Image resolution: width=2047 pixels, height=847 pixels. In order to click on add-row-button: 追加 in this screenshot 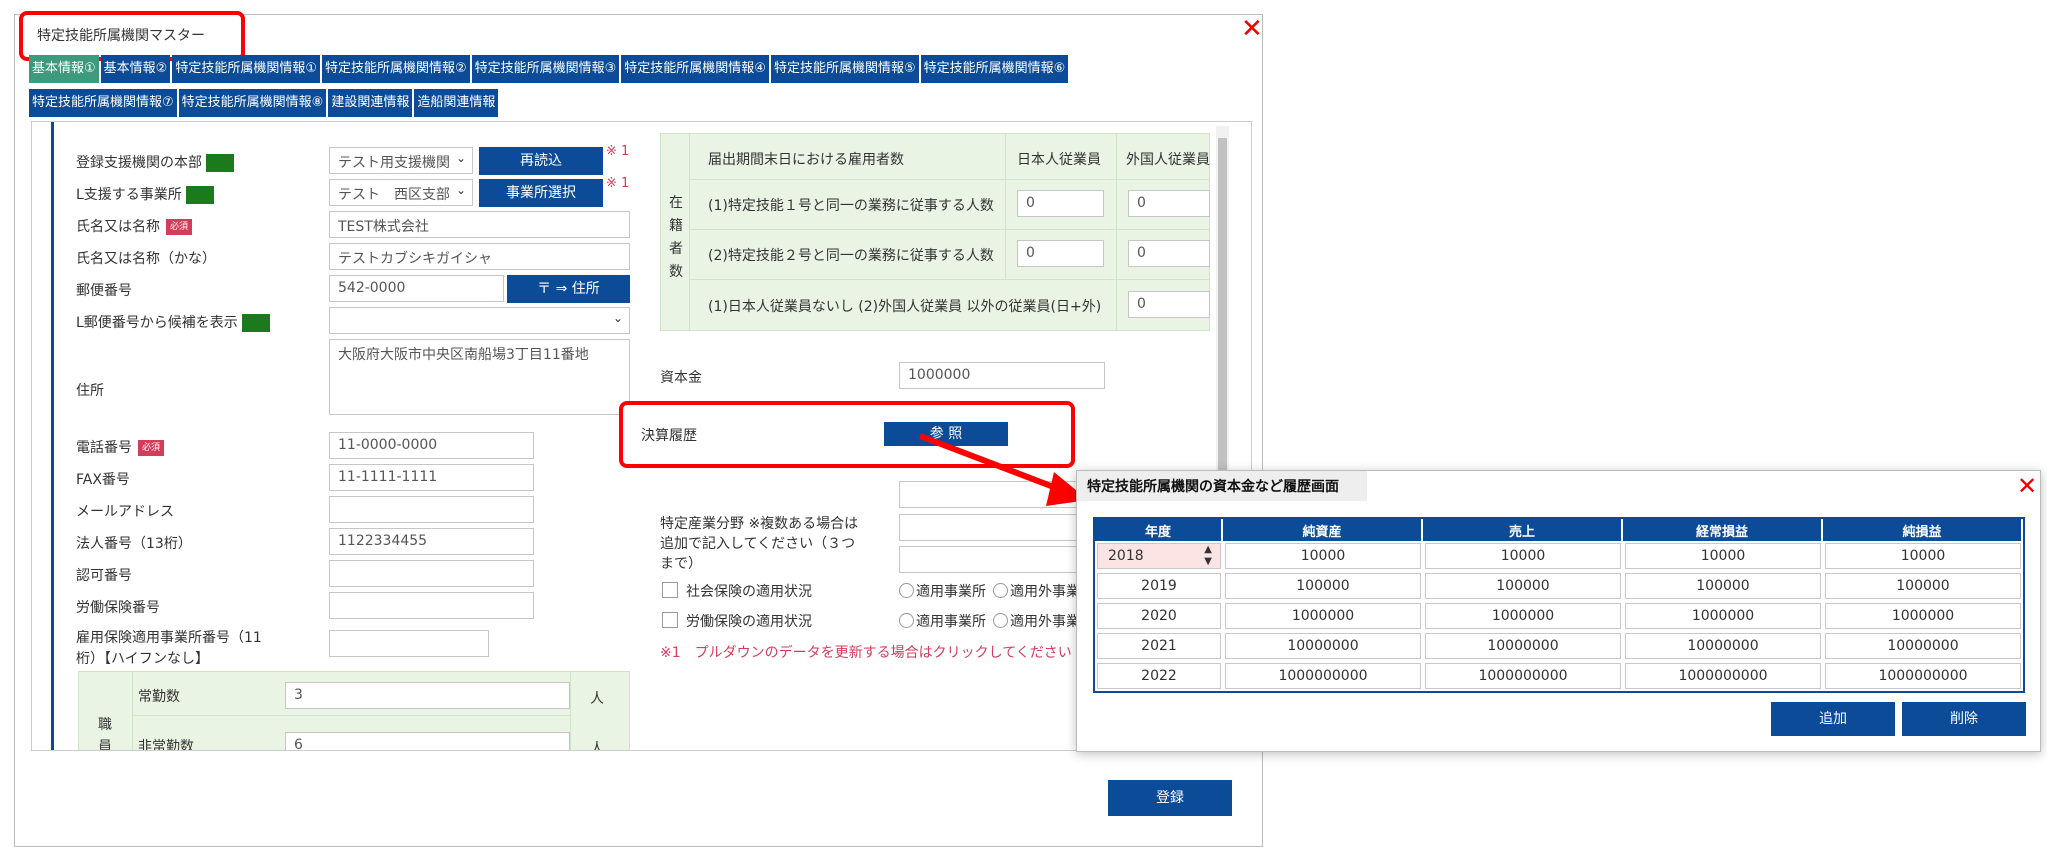, I will do `click(1833, 719)`.